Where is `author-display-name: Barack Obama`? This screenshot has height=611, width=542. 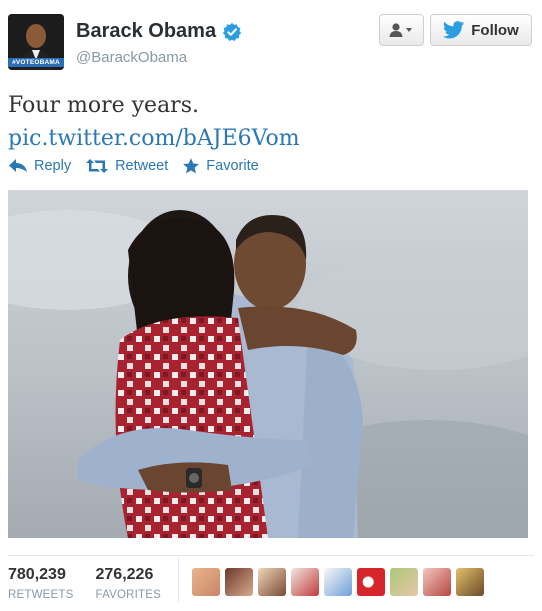
author-display-name: Barack Obama is located at coordinates (146, 31).